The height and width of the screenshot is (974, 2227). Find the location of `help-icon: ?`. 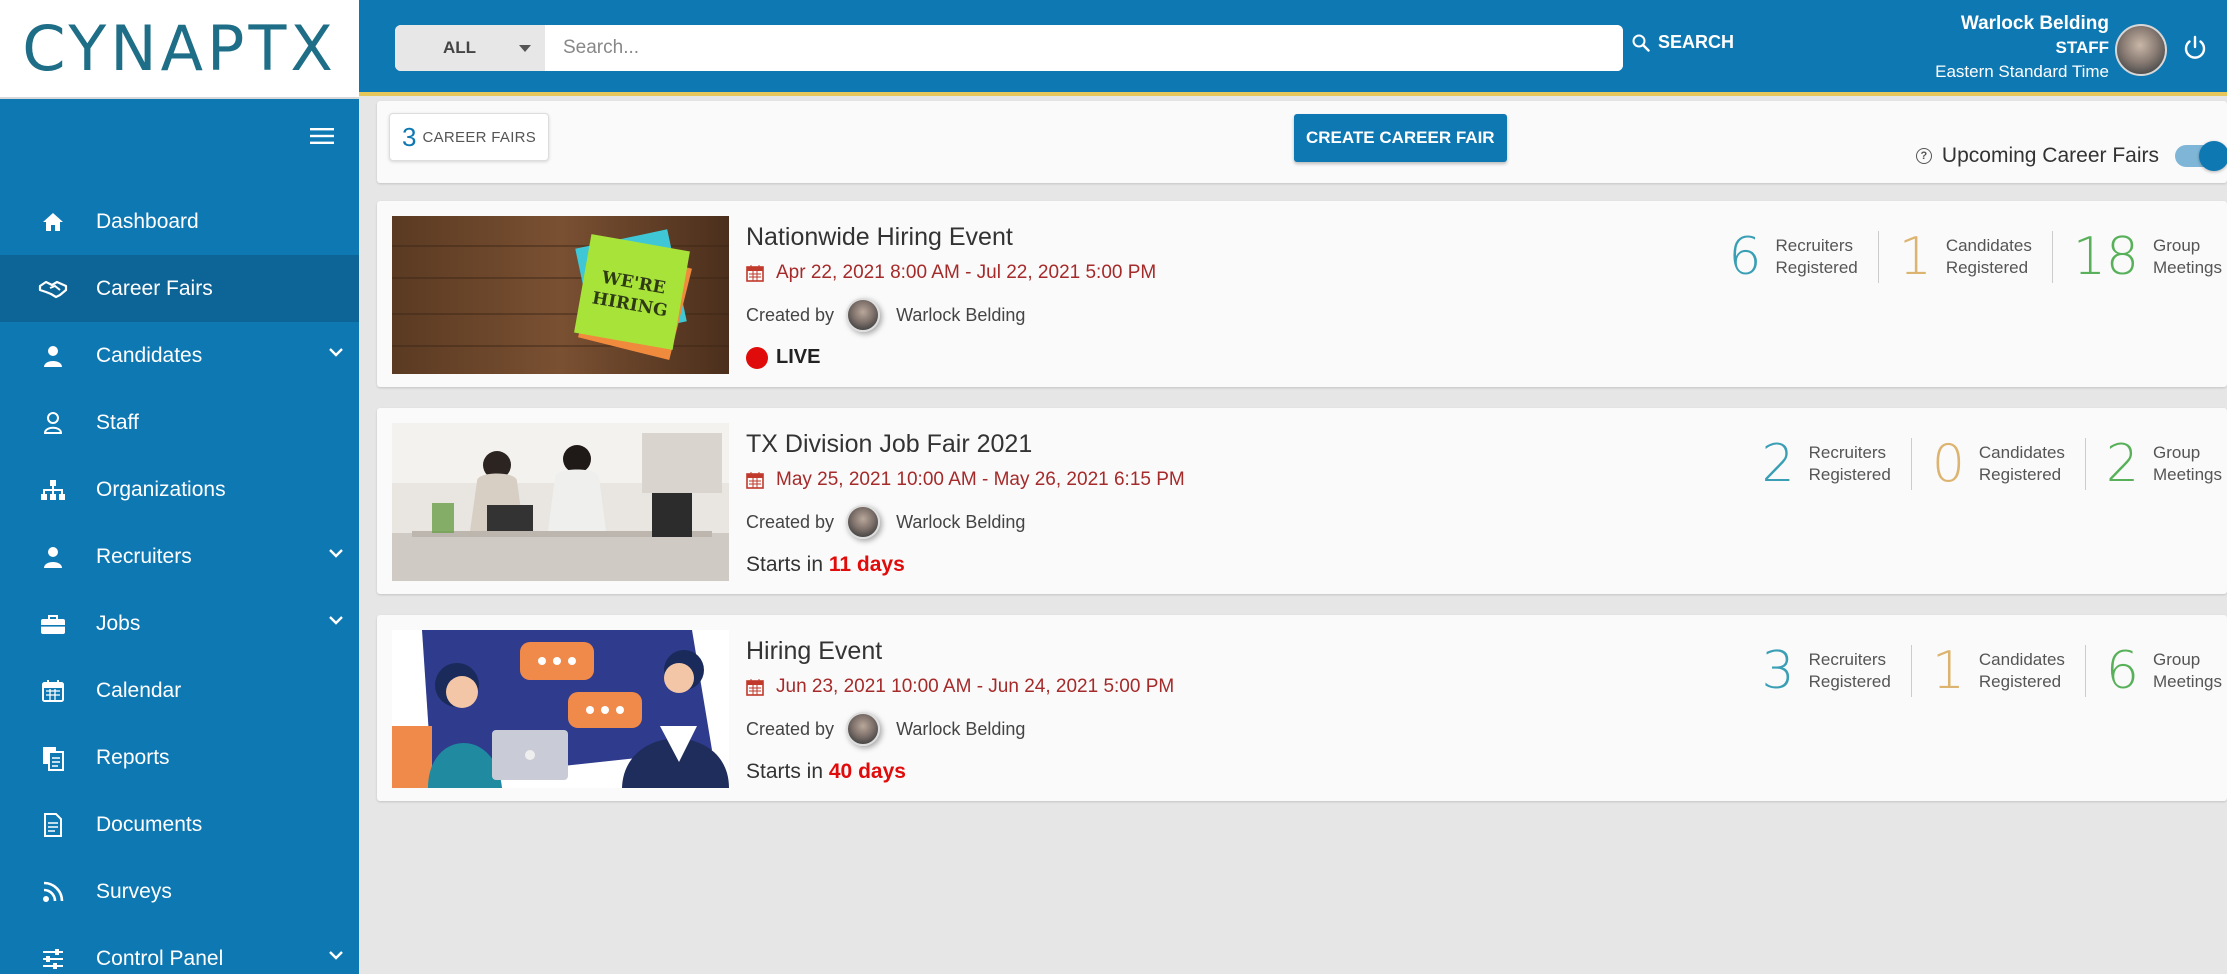

help-icon: ? is located at coordinates (1923, 156).